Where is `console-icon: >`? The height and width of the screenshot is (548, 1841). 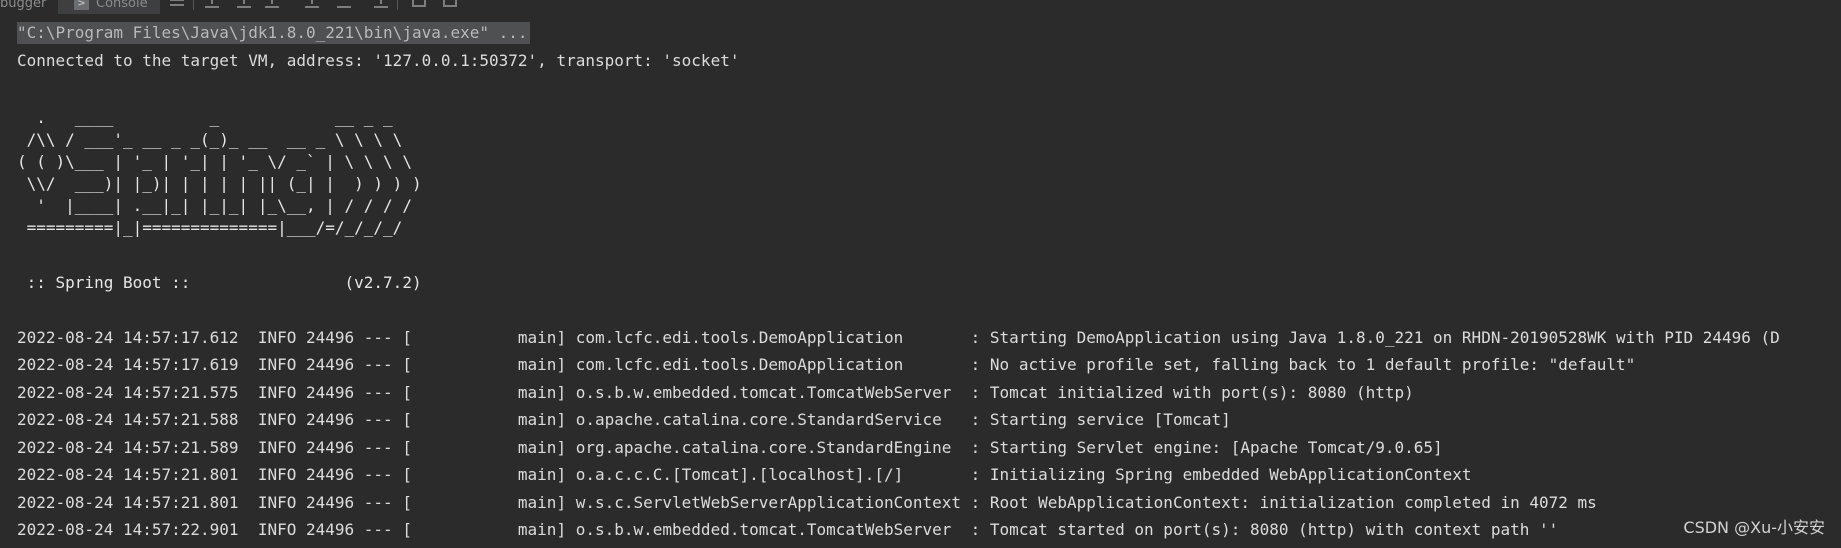 console-icon: > is located at coordinates (81, 5).